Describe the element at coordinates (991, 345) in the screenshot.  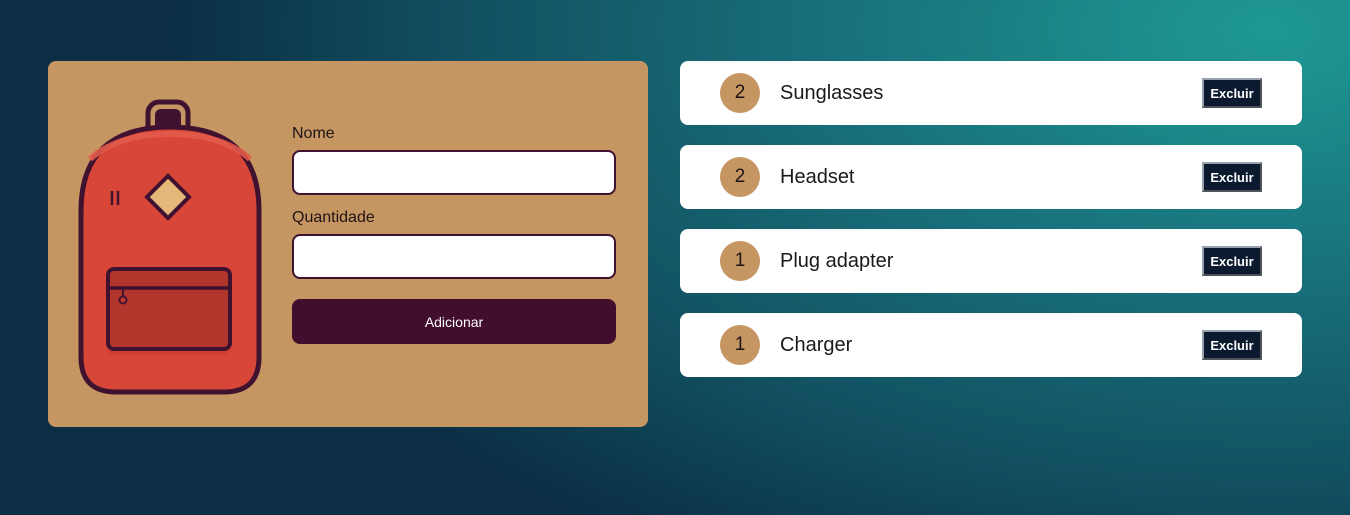
I see `list-item: 1 Charger Excluir` at that location.